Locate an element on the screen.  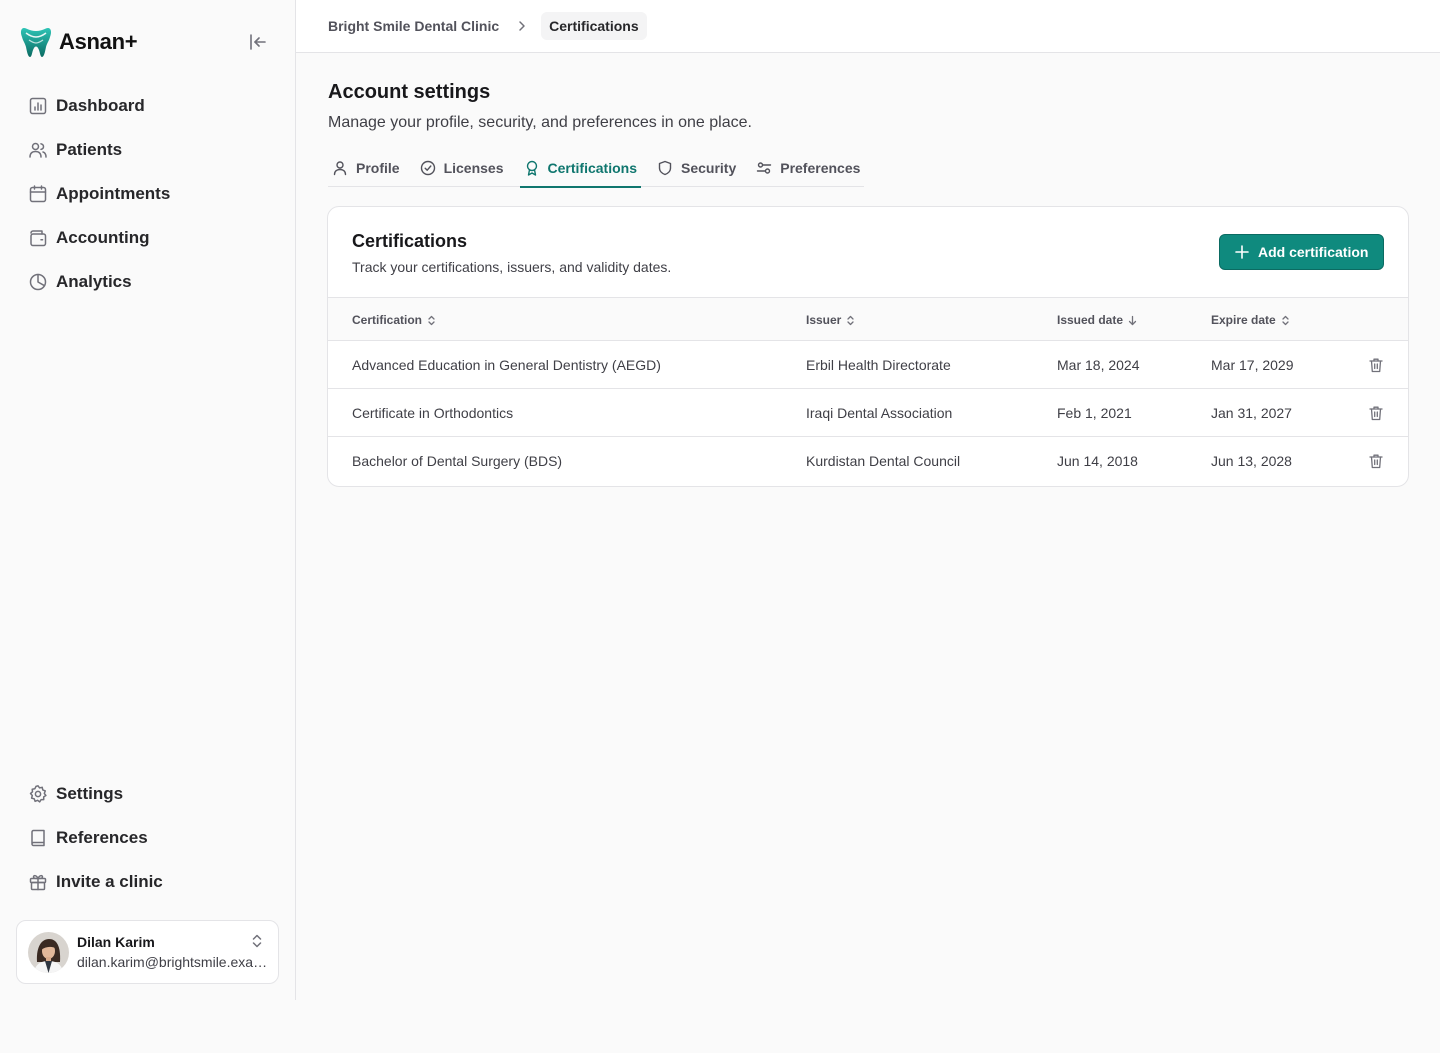
column-header-issuer: Issuer is located at coordinates (831, 320).